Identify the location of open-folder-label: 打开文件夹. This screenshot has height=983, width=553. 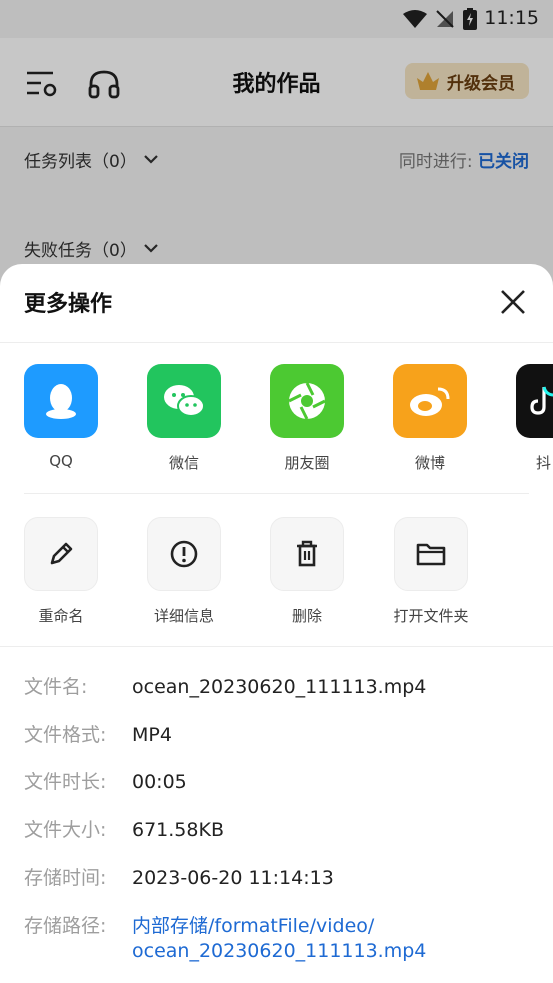
(431, 616).